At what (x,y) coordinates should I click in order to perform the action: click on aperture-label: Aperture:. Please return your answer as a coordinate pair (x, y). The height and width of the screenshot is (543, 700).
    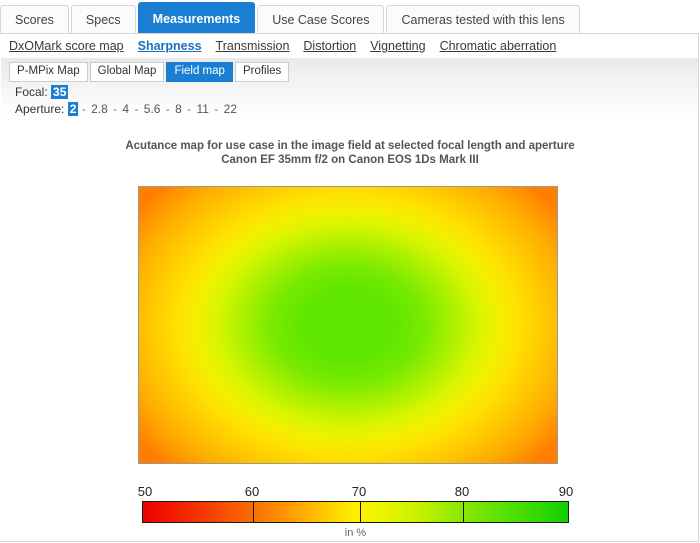
    Looking at the image, I should click on (40, 109).